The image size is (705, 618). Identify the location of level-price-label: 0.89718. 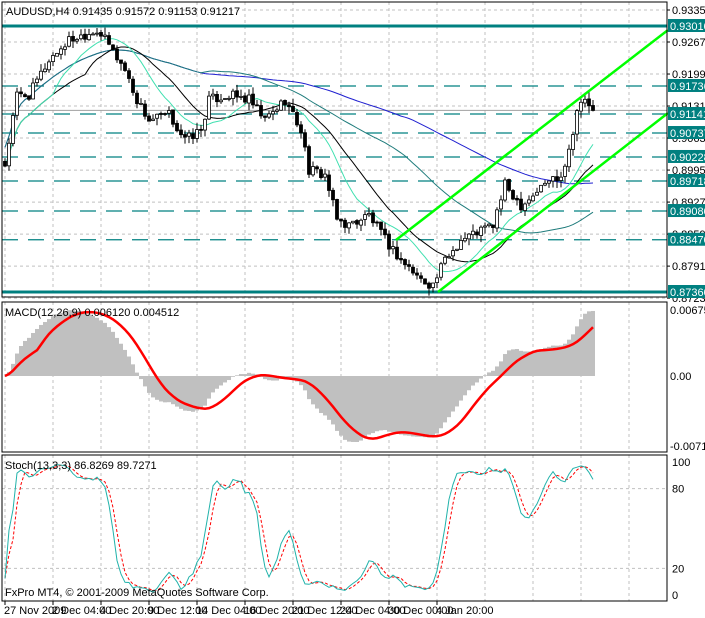
(687, 182).